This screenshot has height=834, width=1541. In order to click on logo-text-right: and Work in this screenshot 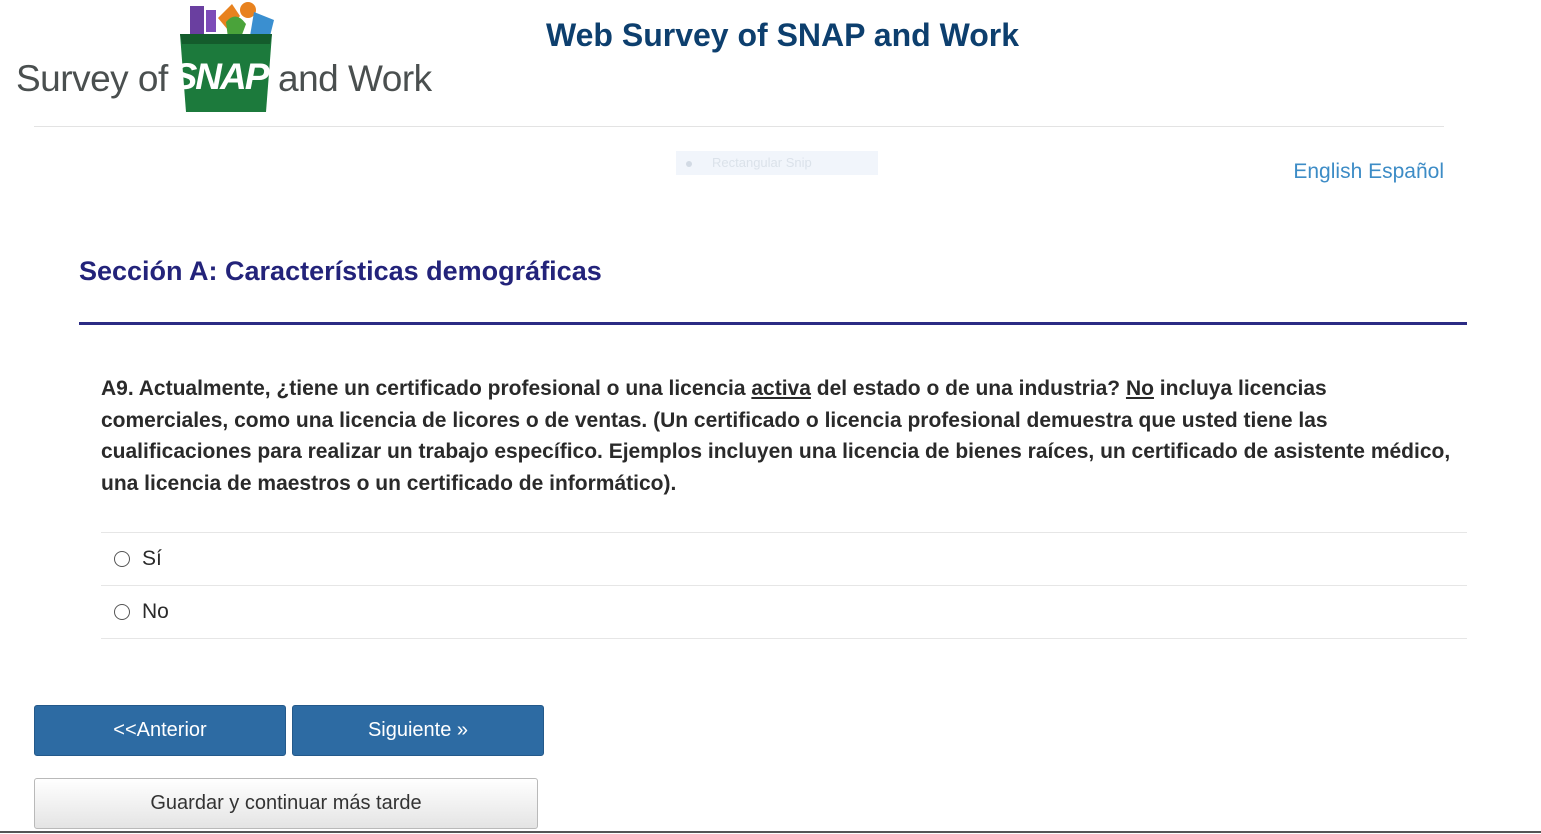, I will do `click(355, 78)`.